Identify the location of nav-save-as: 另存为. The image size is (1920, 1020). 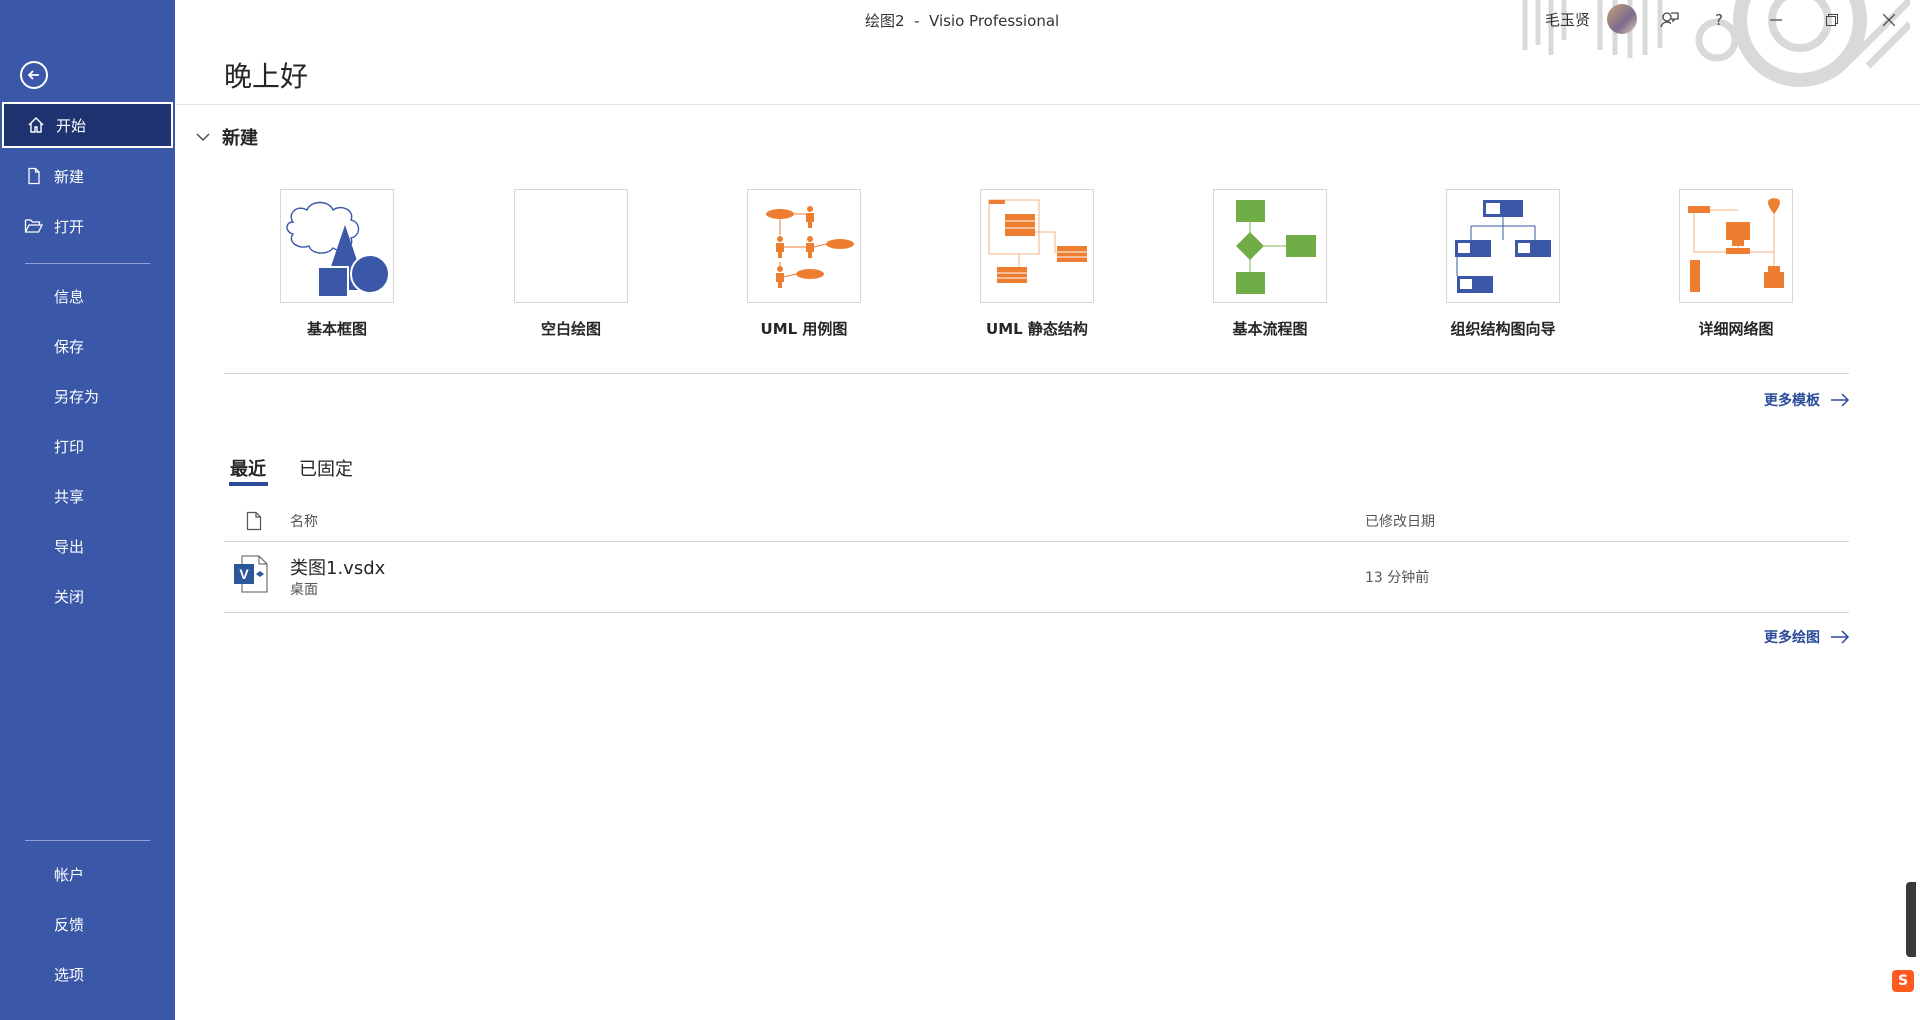
(87, 396).